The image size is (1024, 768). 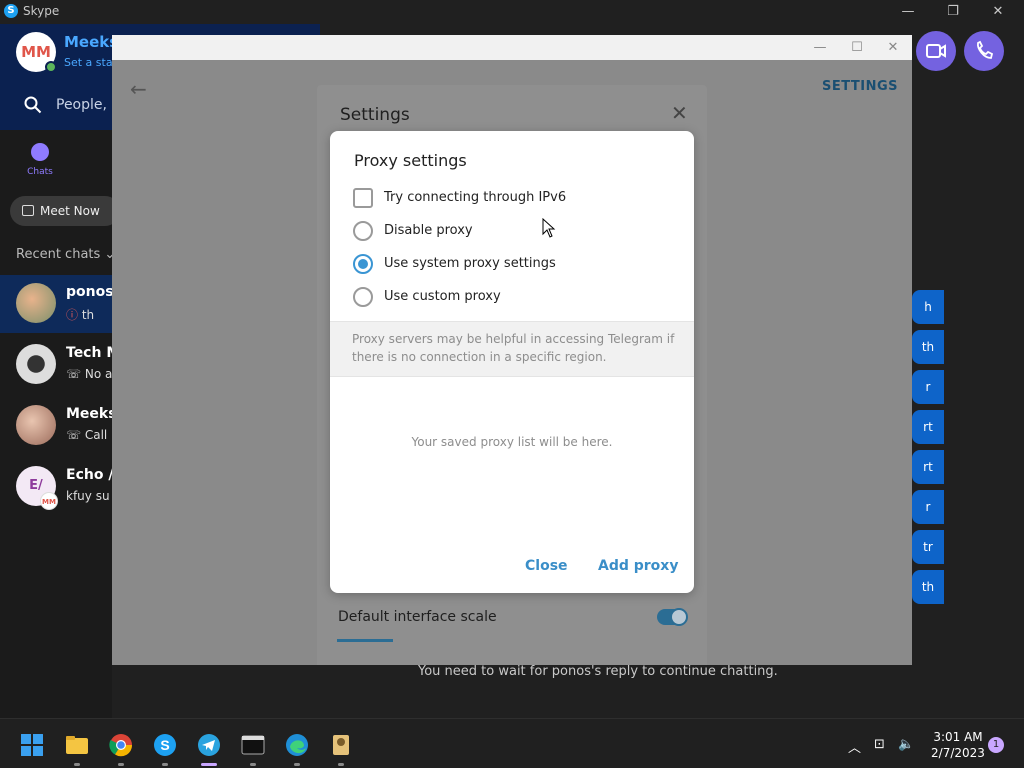 I want to click on show-hidden-icons-icon: ︿, so click(x=854, y=746).